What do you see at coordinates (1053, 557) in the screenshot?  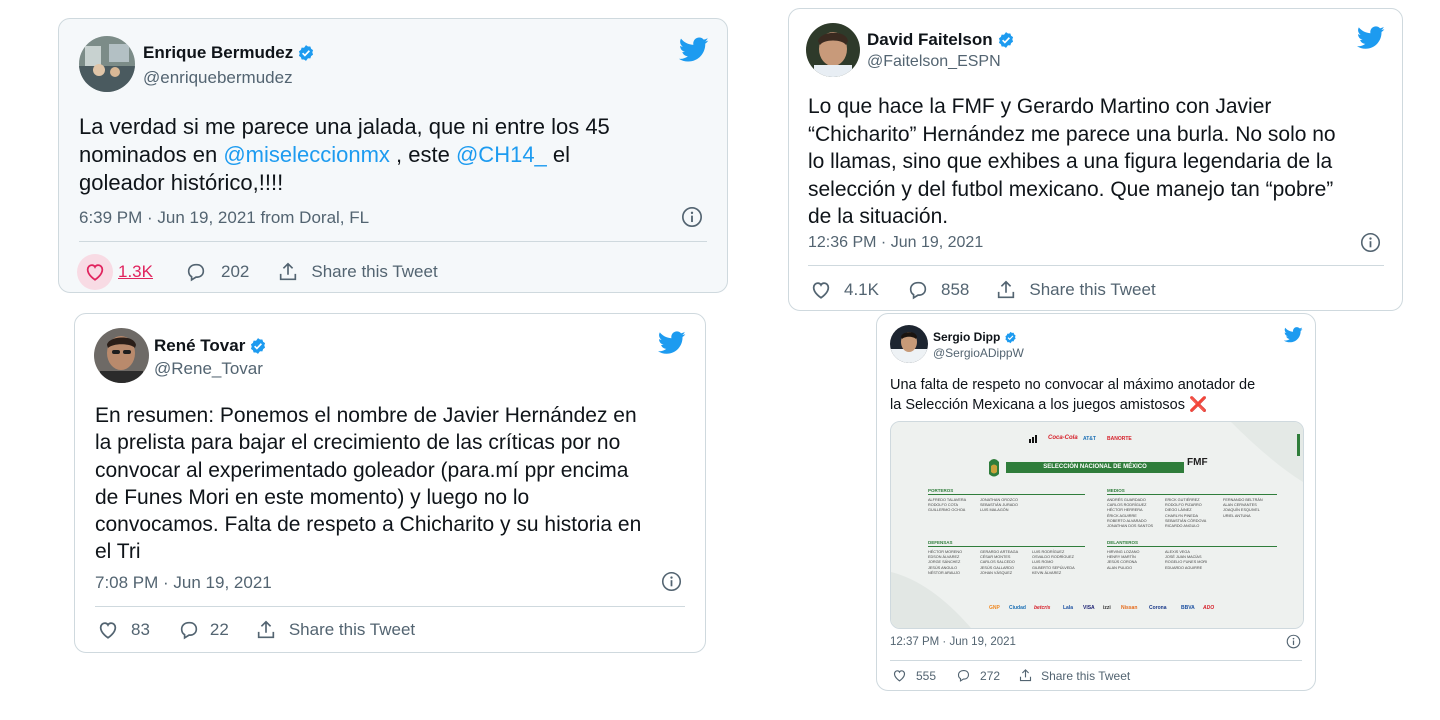 I see `roster-player-name: OSVALDO RODRÍGUEZ` at bounding box center [1053, 557].